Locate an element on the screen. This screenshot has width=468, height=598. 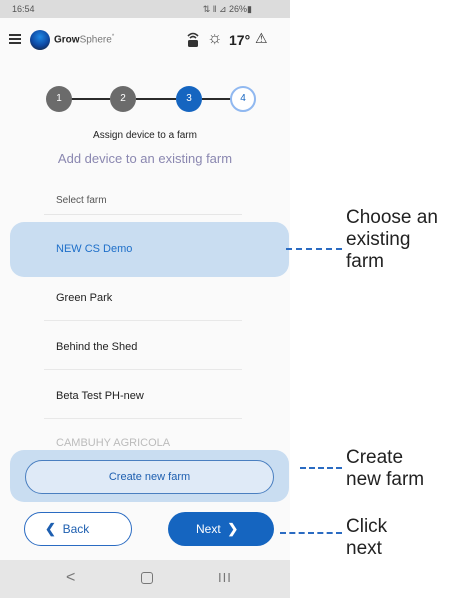
chevron-right-icon: ❯ is located at coordinates (233, 528).